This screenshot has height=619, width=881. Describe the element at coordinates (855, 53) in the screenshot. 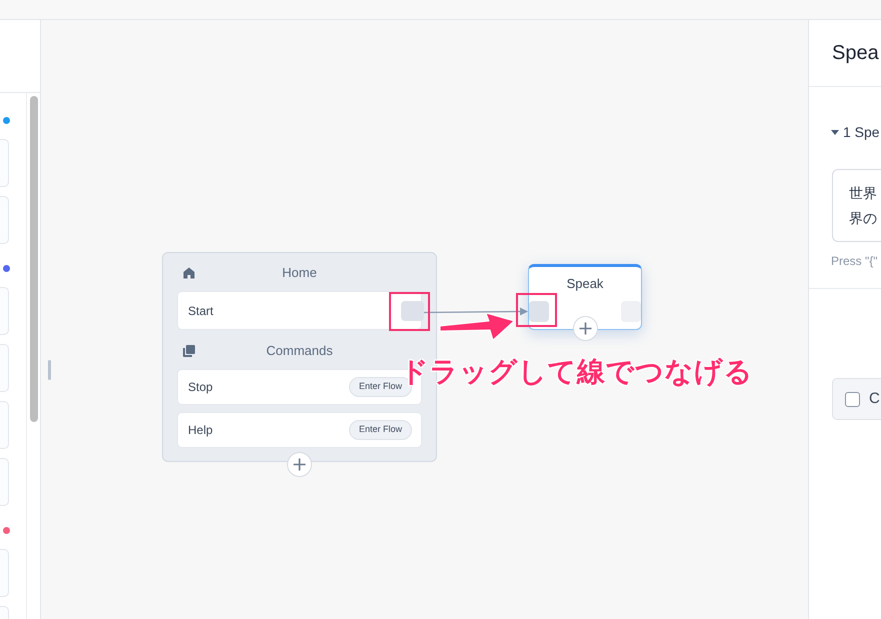

I see `panel-title: Spea` at that location.